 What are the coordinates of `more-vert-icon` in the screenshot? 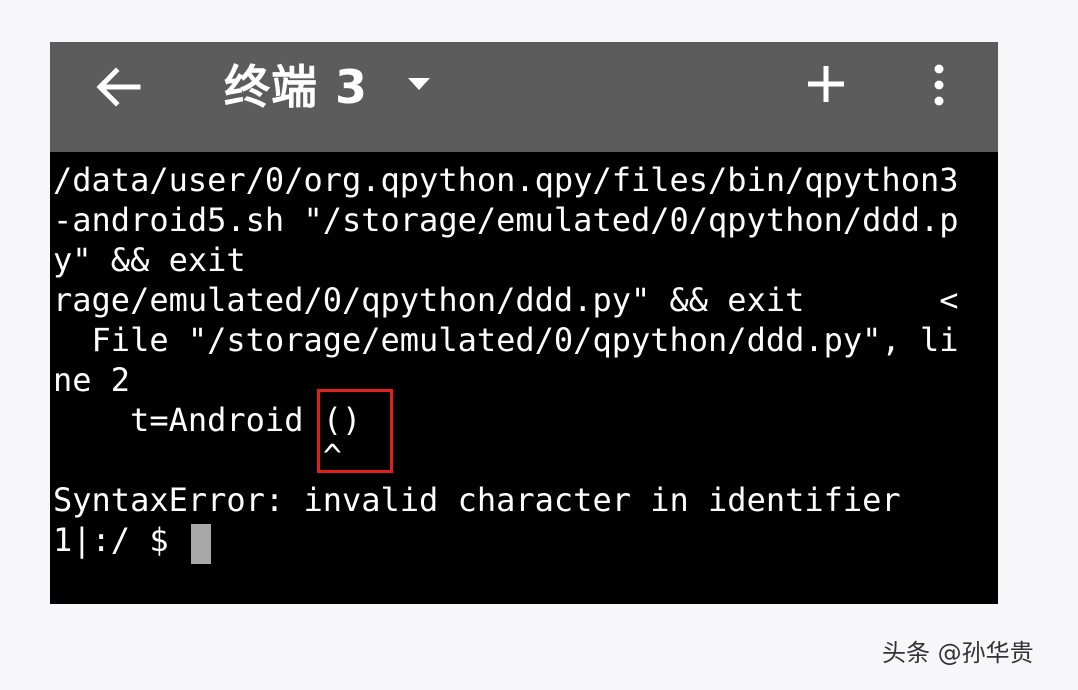 It's located at (939, 85).